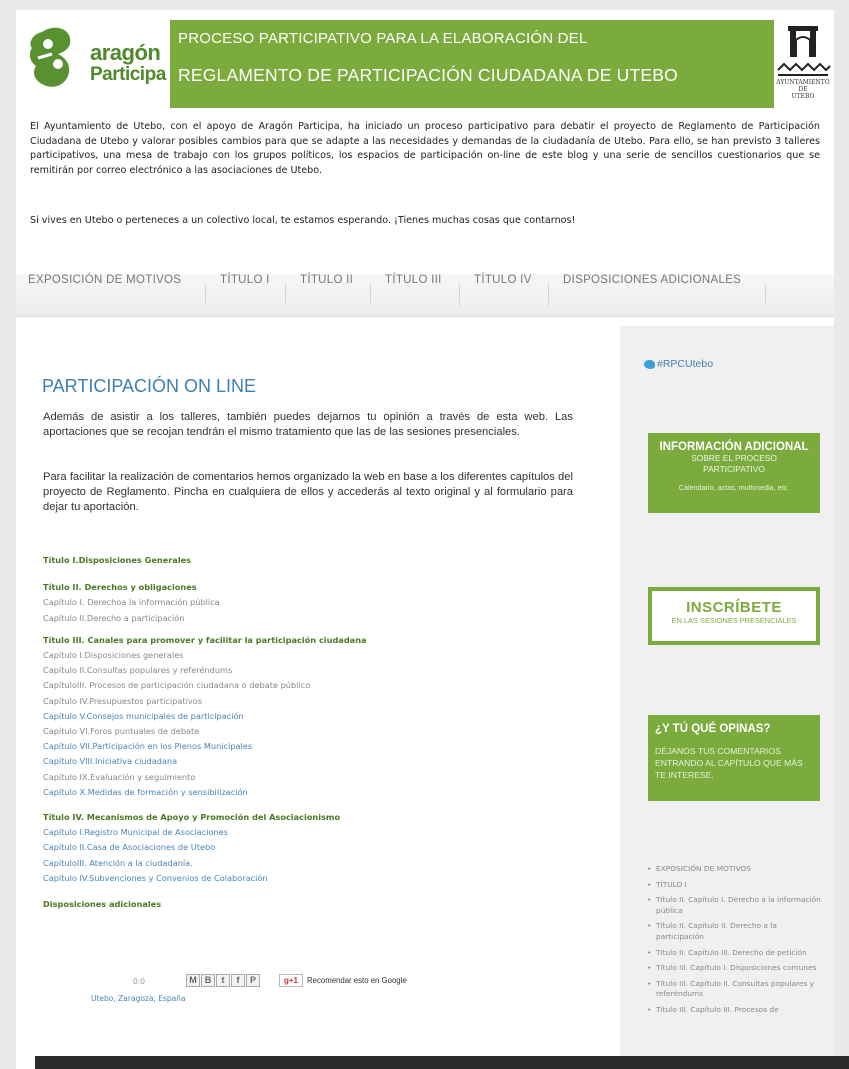  Describe the element at coordinates (223, 980) in the screenshot. I see `twitter-share-icon: t` at that location.